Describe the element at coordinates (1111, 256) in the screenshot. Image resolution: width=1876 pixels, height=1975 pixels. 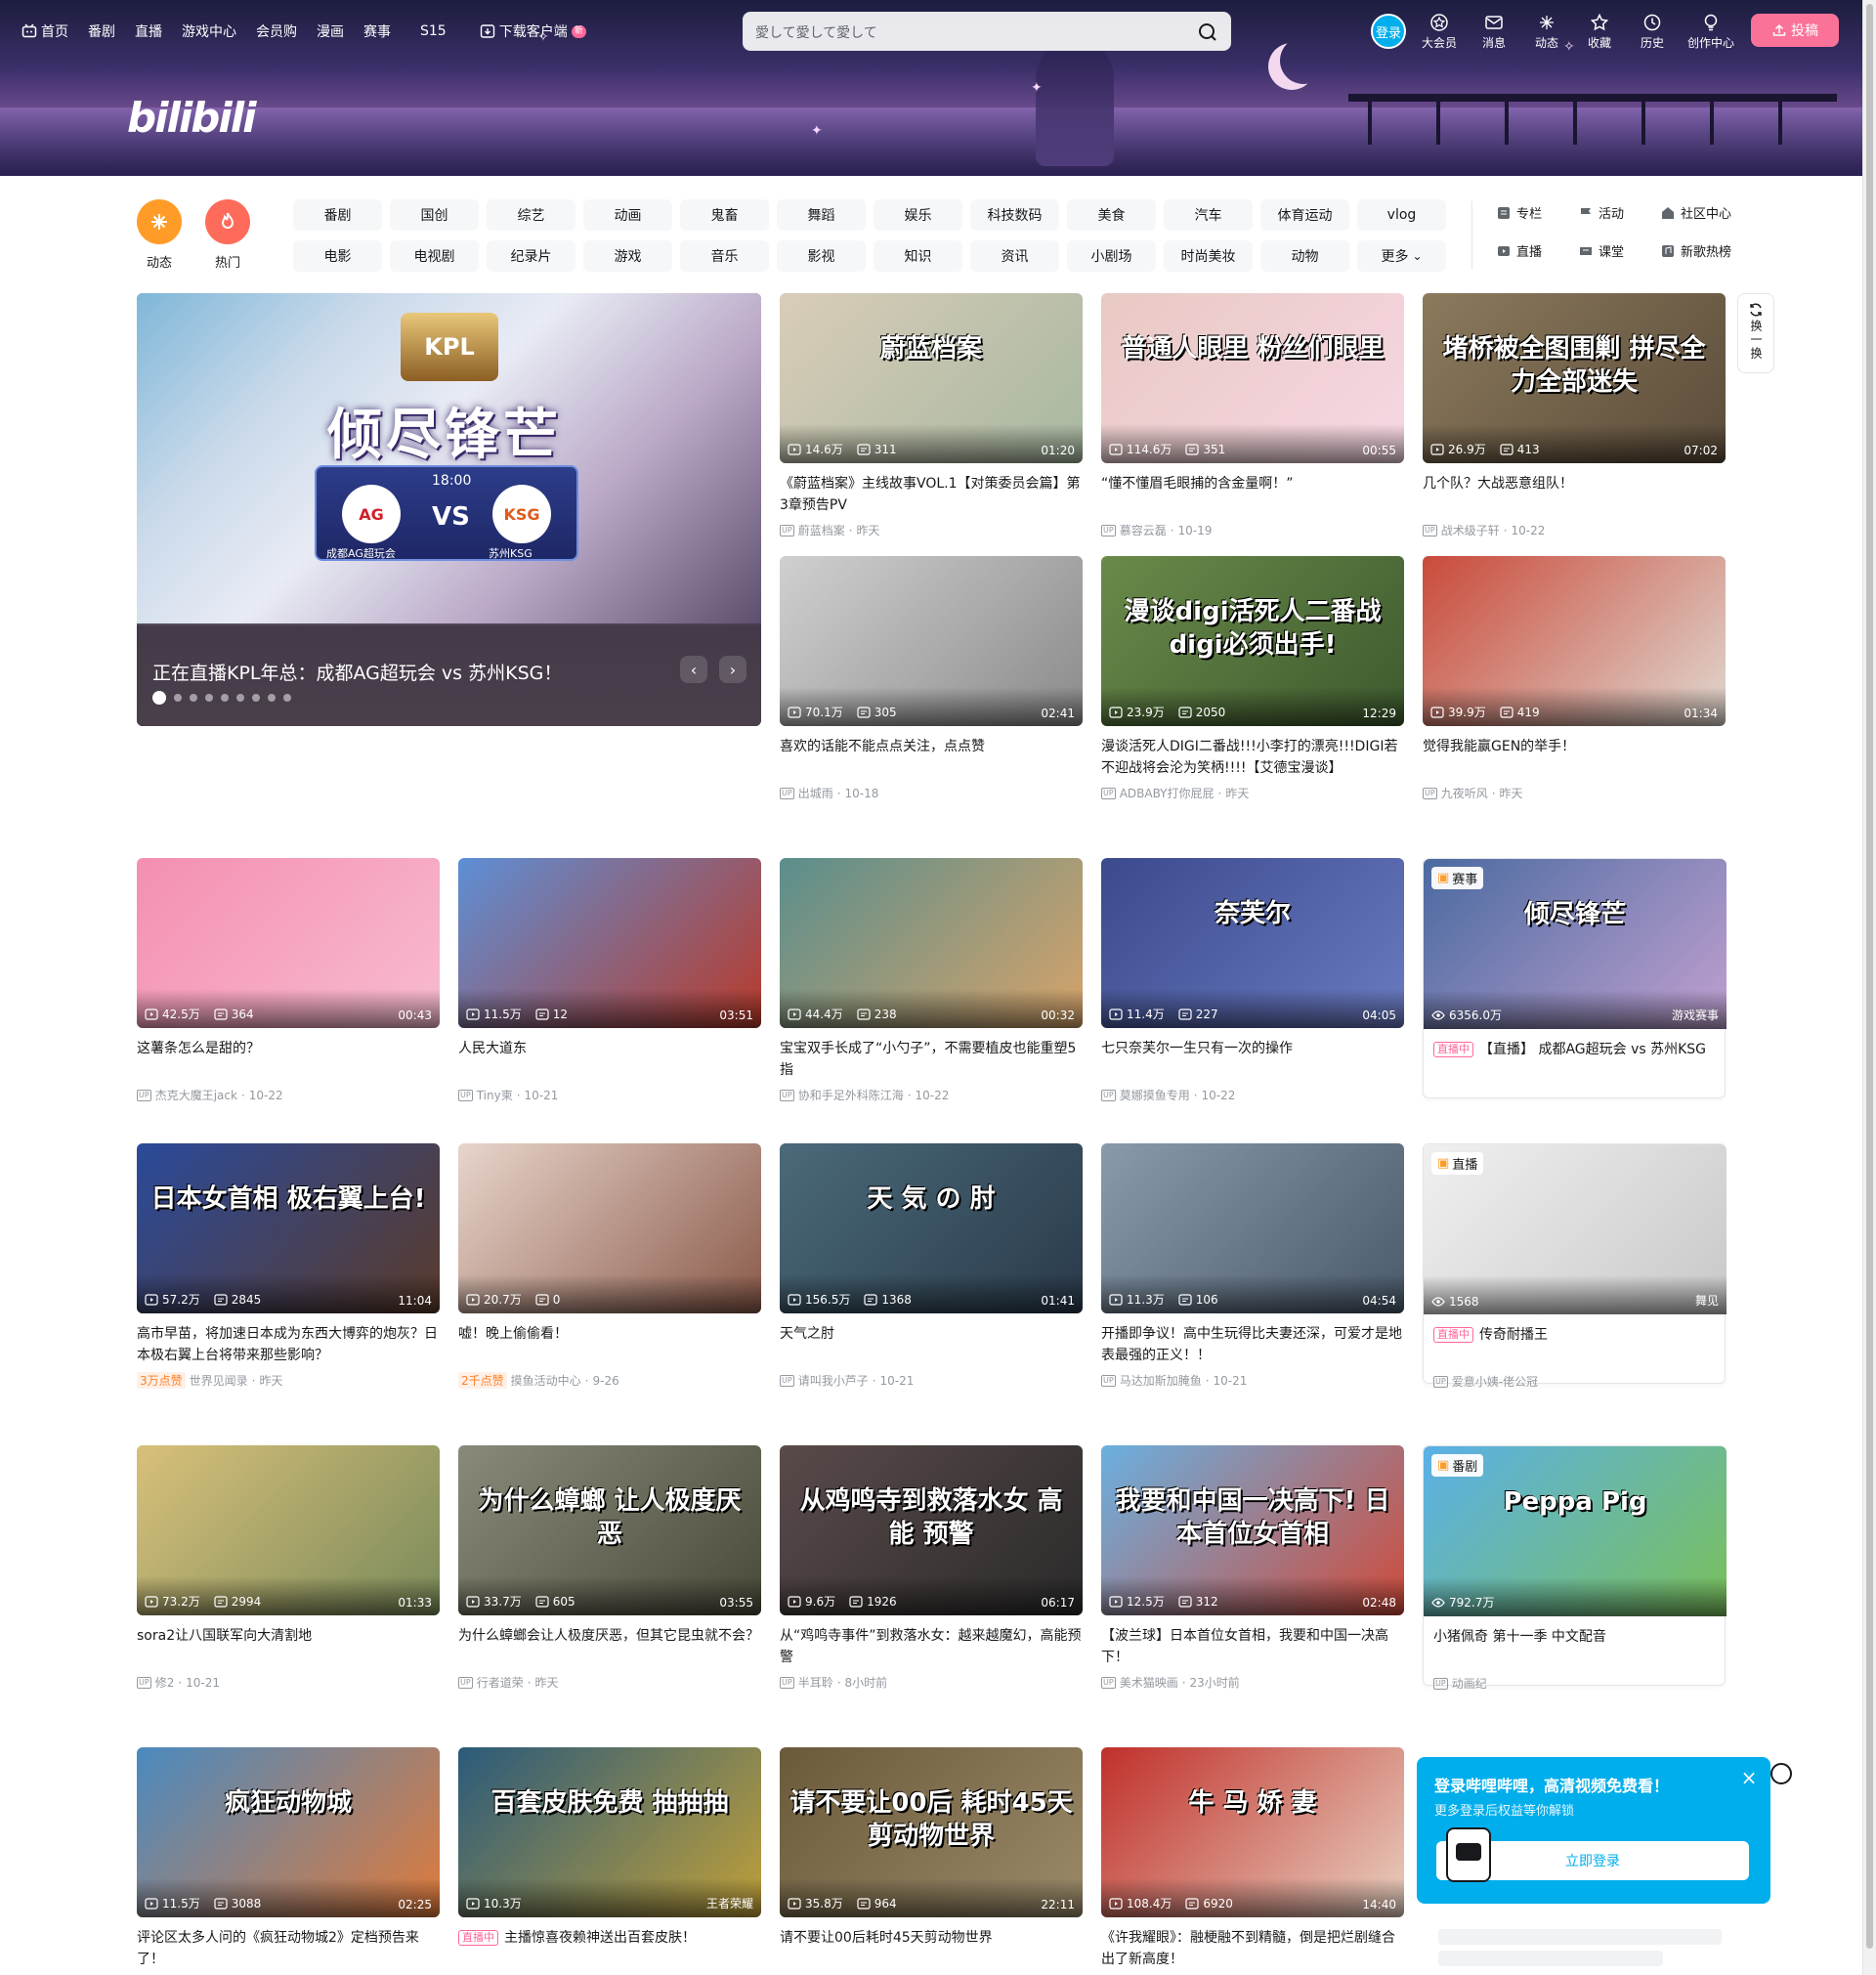
I see `channel-item: 小剧场` at that location.